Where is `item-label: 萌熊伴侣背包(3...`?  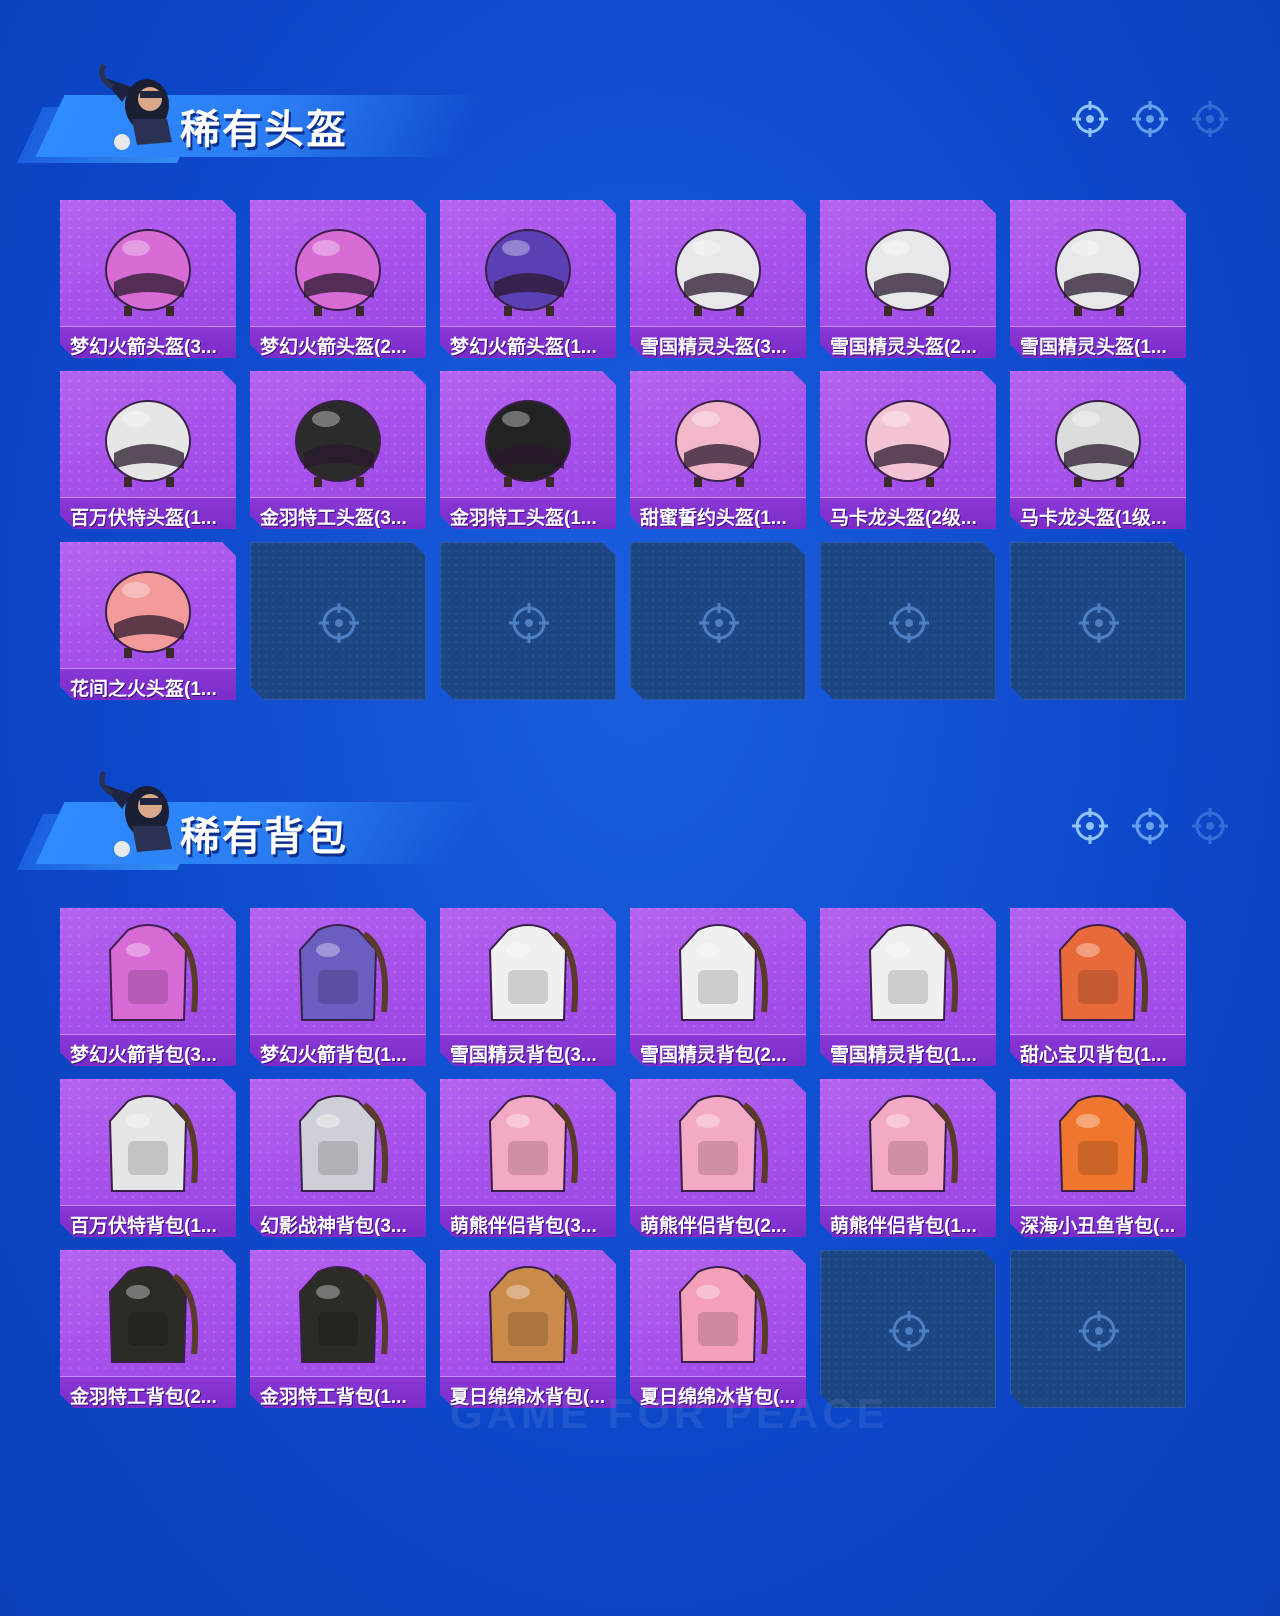
item-label: 萌熊伴侣背包(3... is located at coordinates (523, 1226).